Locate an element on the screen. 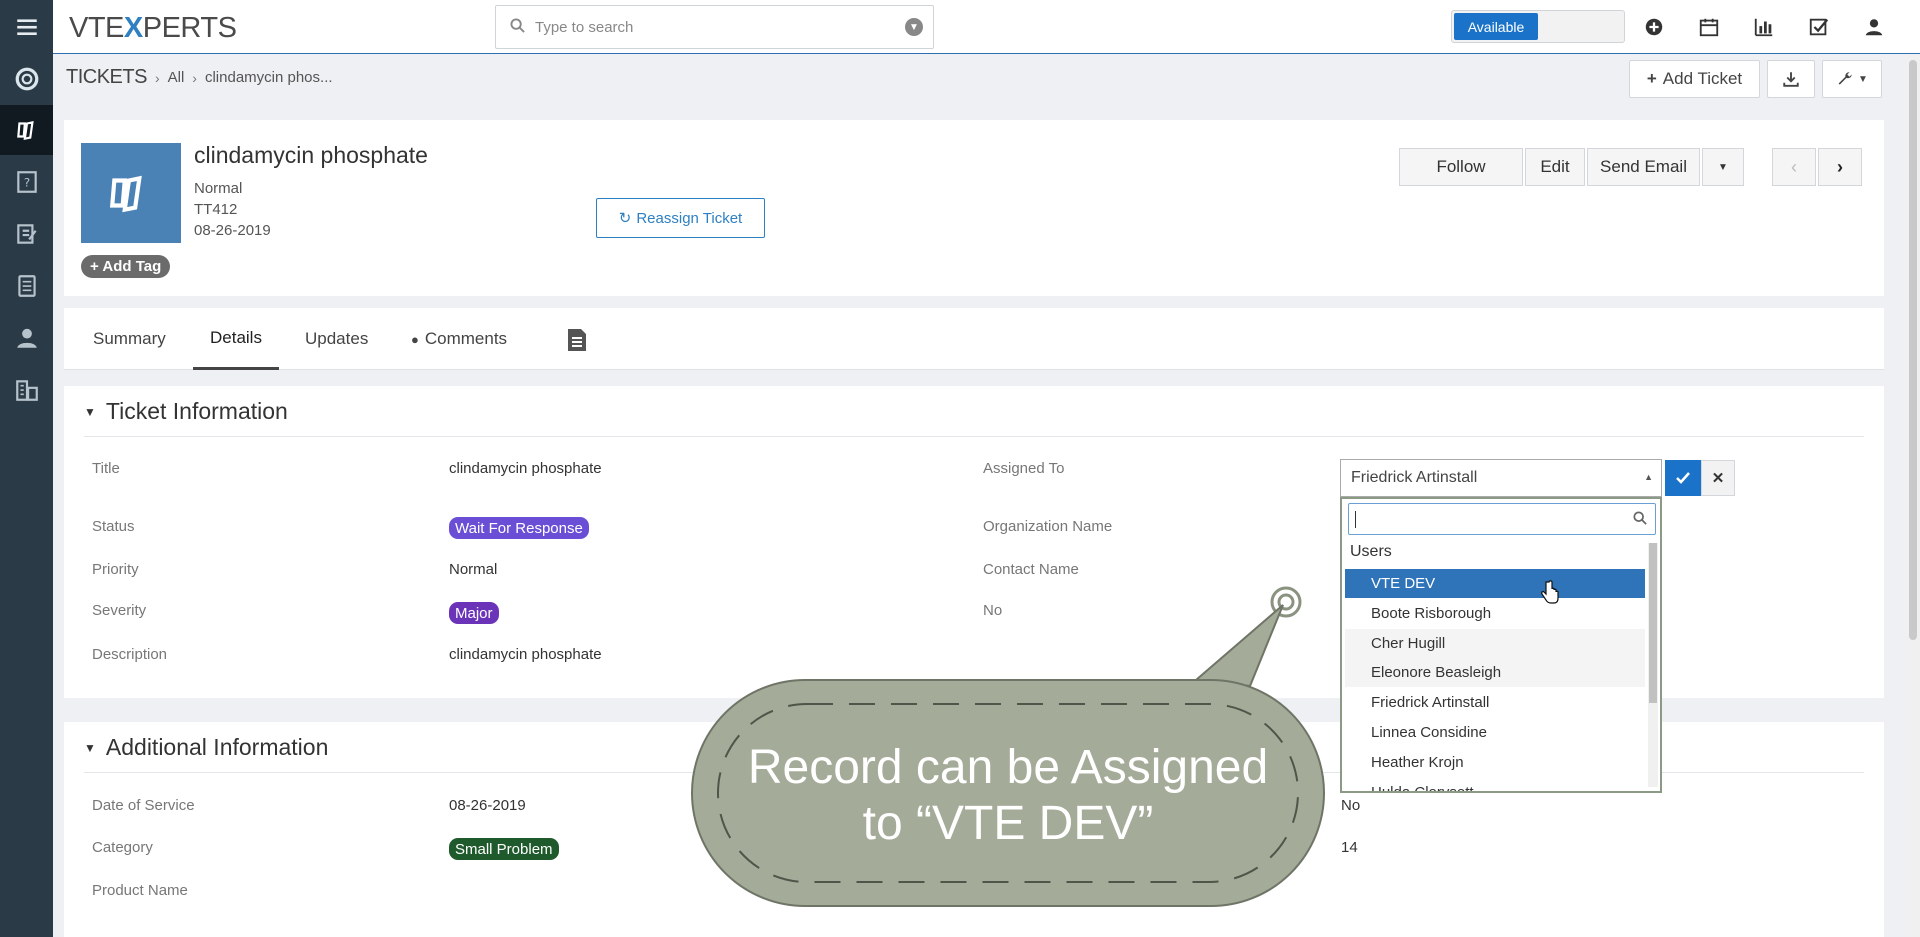  page-scrollbar is located at coordinates (1913, 495).